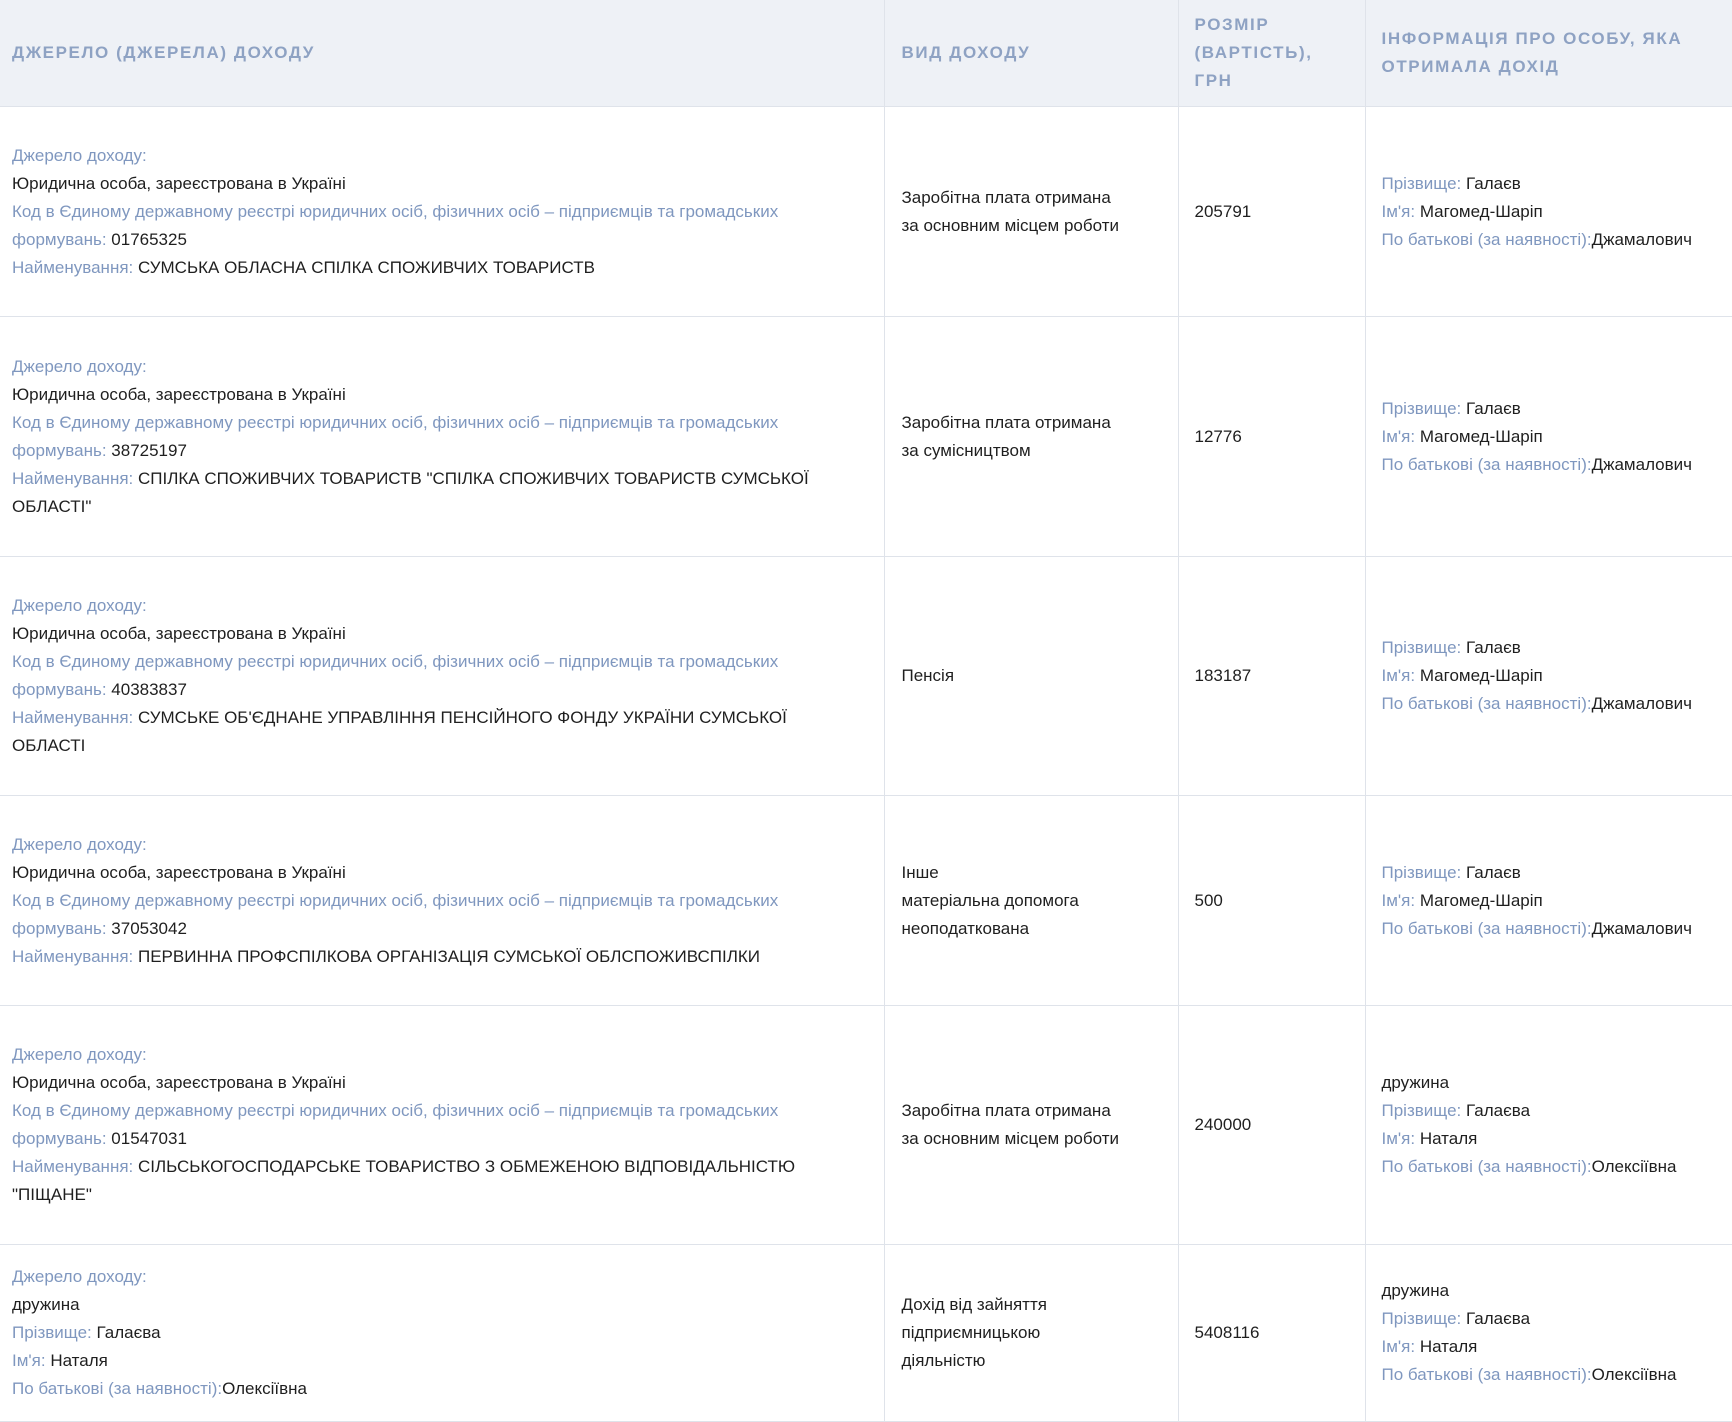  Describe the element at coordinates (1031, 676) in the screenshot. I see `income-type-cell: Пенсія` at that location.